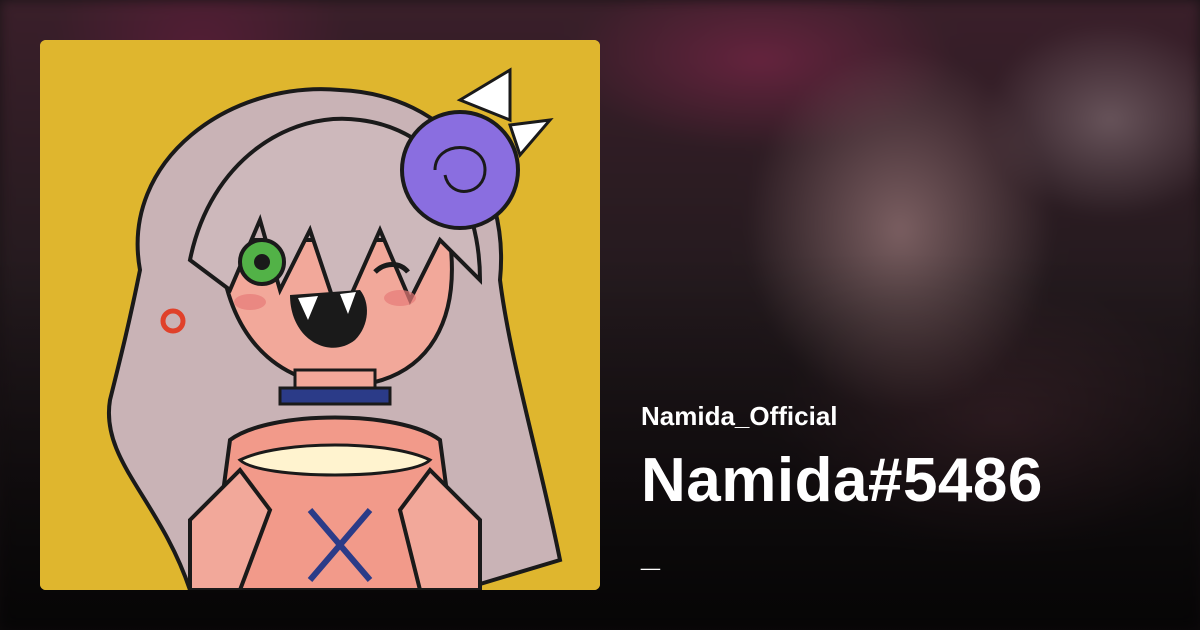 The height and width of the screenshot is (630, 1200). What do you see at coordinates (650, 555) in the screenshot?
I see `bio-text: _` at bounding box center [650, 555].